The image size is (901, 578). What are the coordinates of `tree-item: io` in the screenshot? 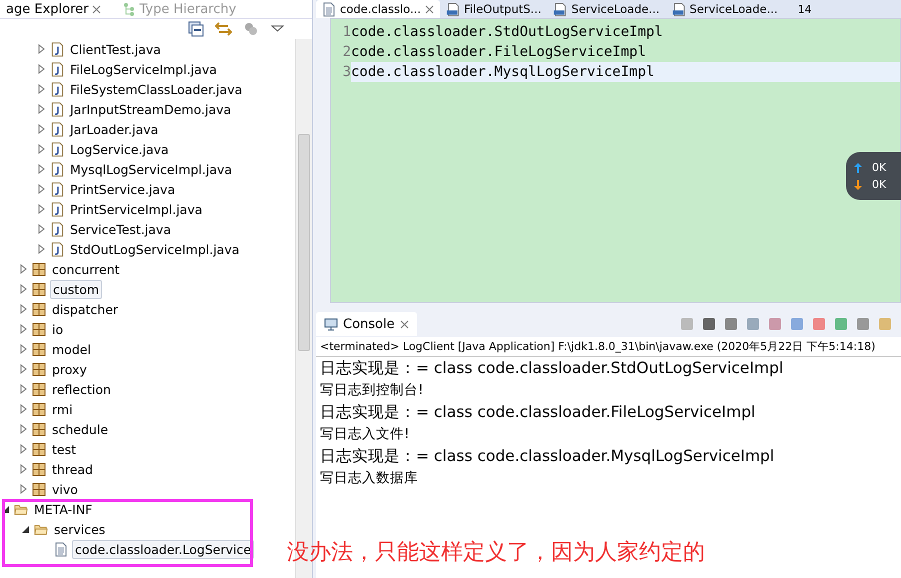 It's located at (58, 329).